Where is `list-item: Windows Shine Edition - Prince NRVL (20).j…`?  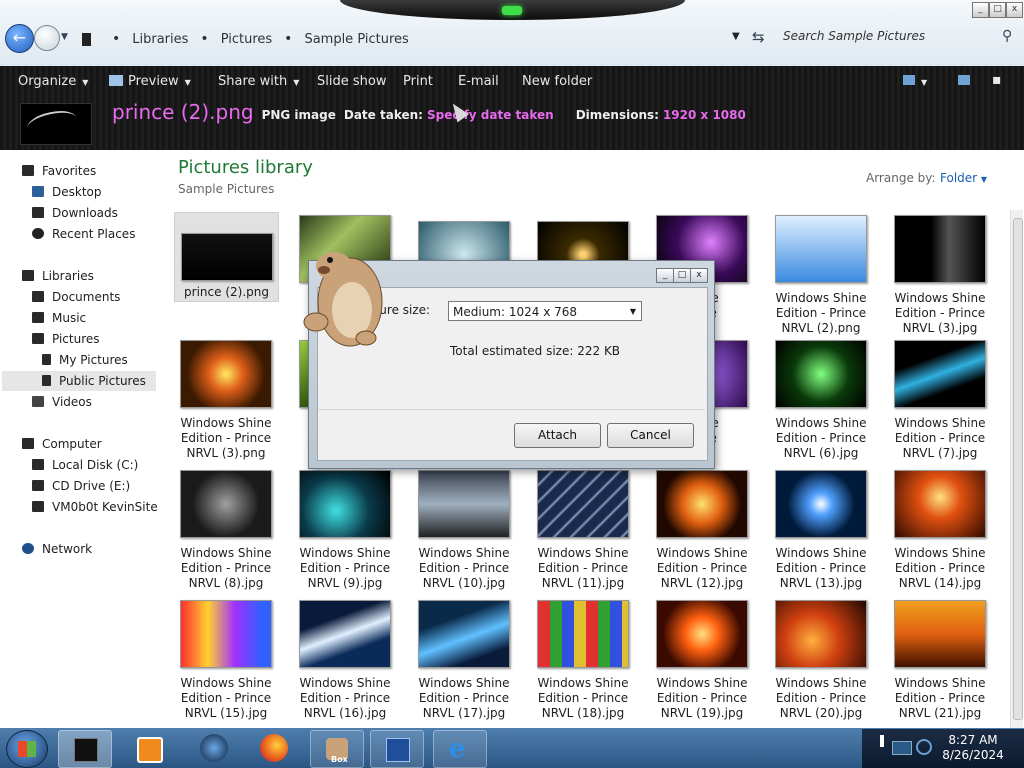 list-item: Windows Shine Edition - Prince NRVL (20).j… is located at coordinates (821, 660).